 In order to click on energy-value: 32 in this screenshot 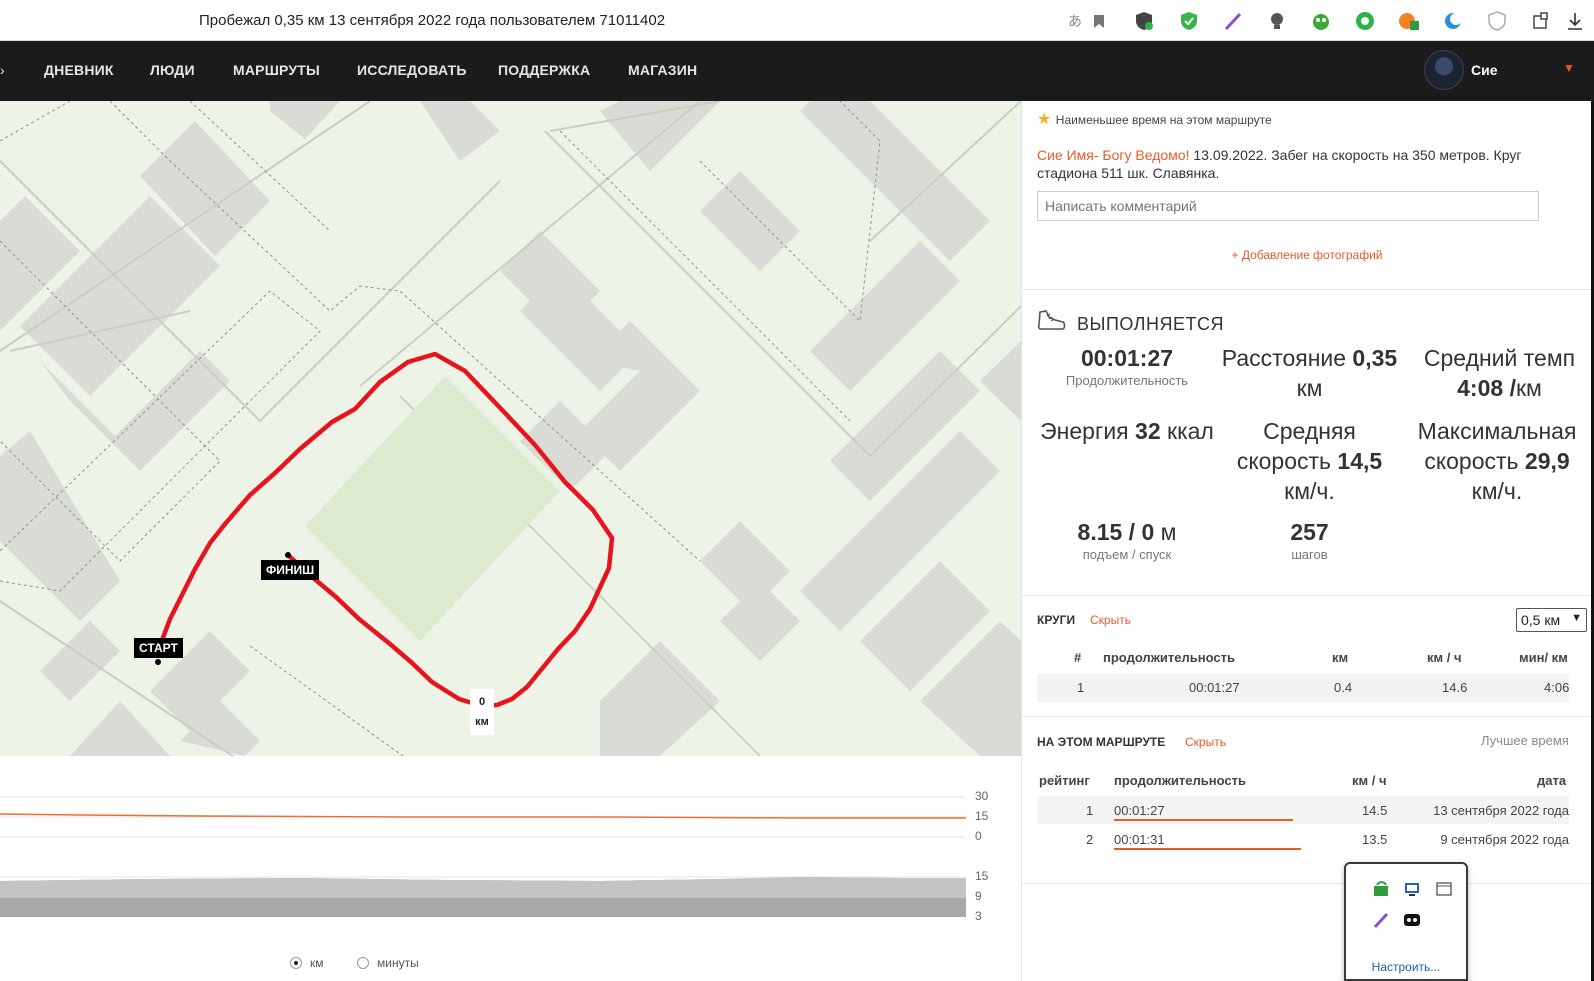, I will do `click(1148, 431)`.